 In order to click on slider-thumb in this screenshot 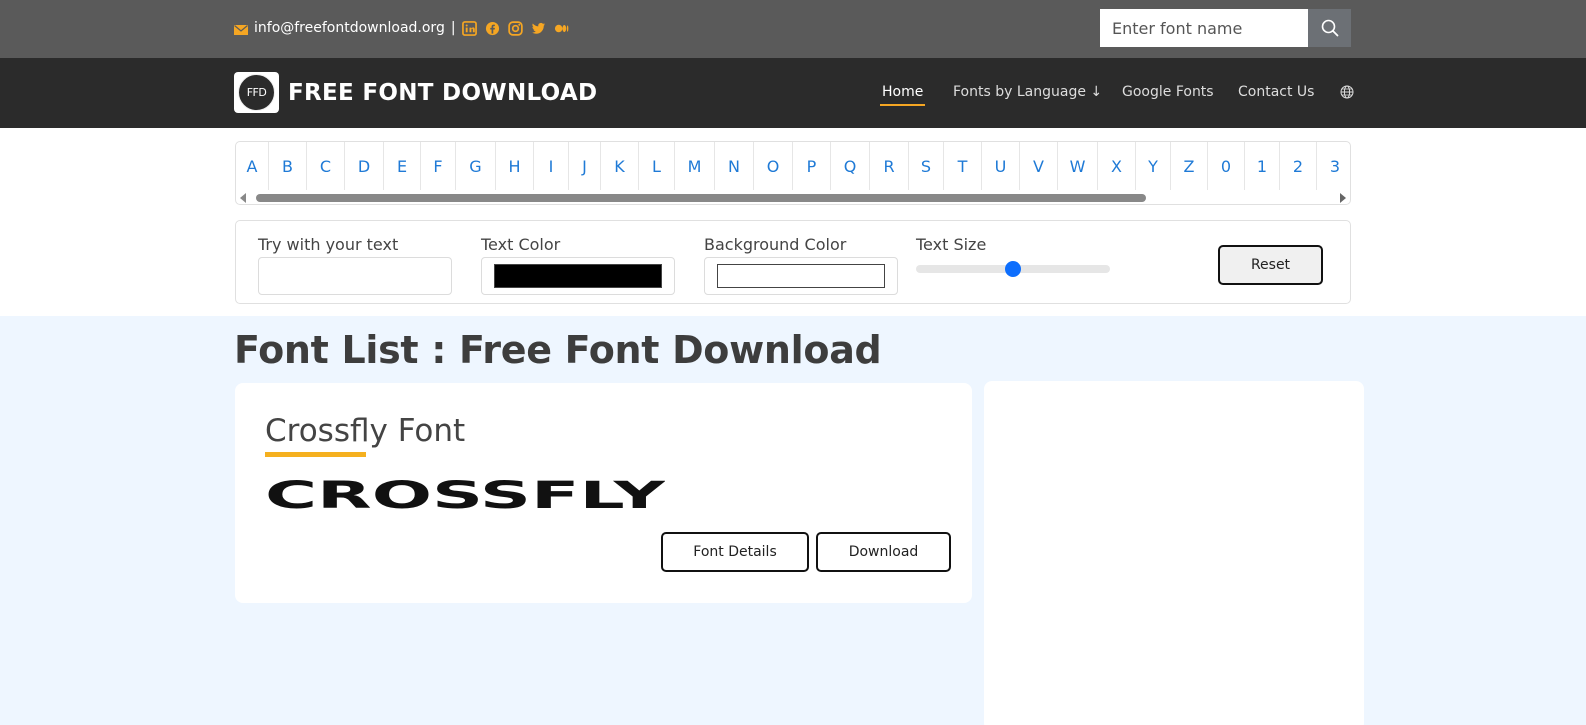, I will do `click(1013, 269)`.